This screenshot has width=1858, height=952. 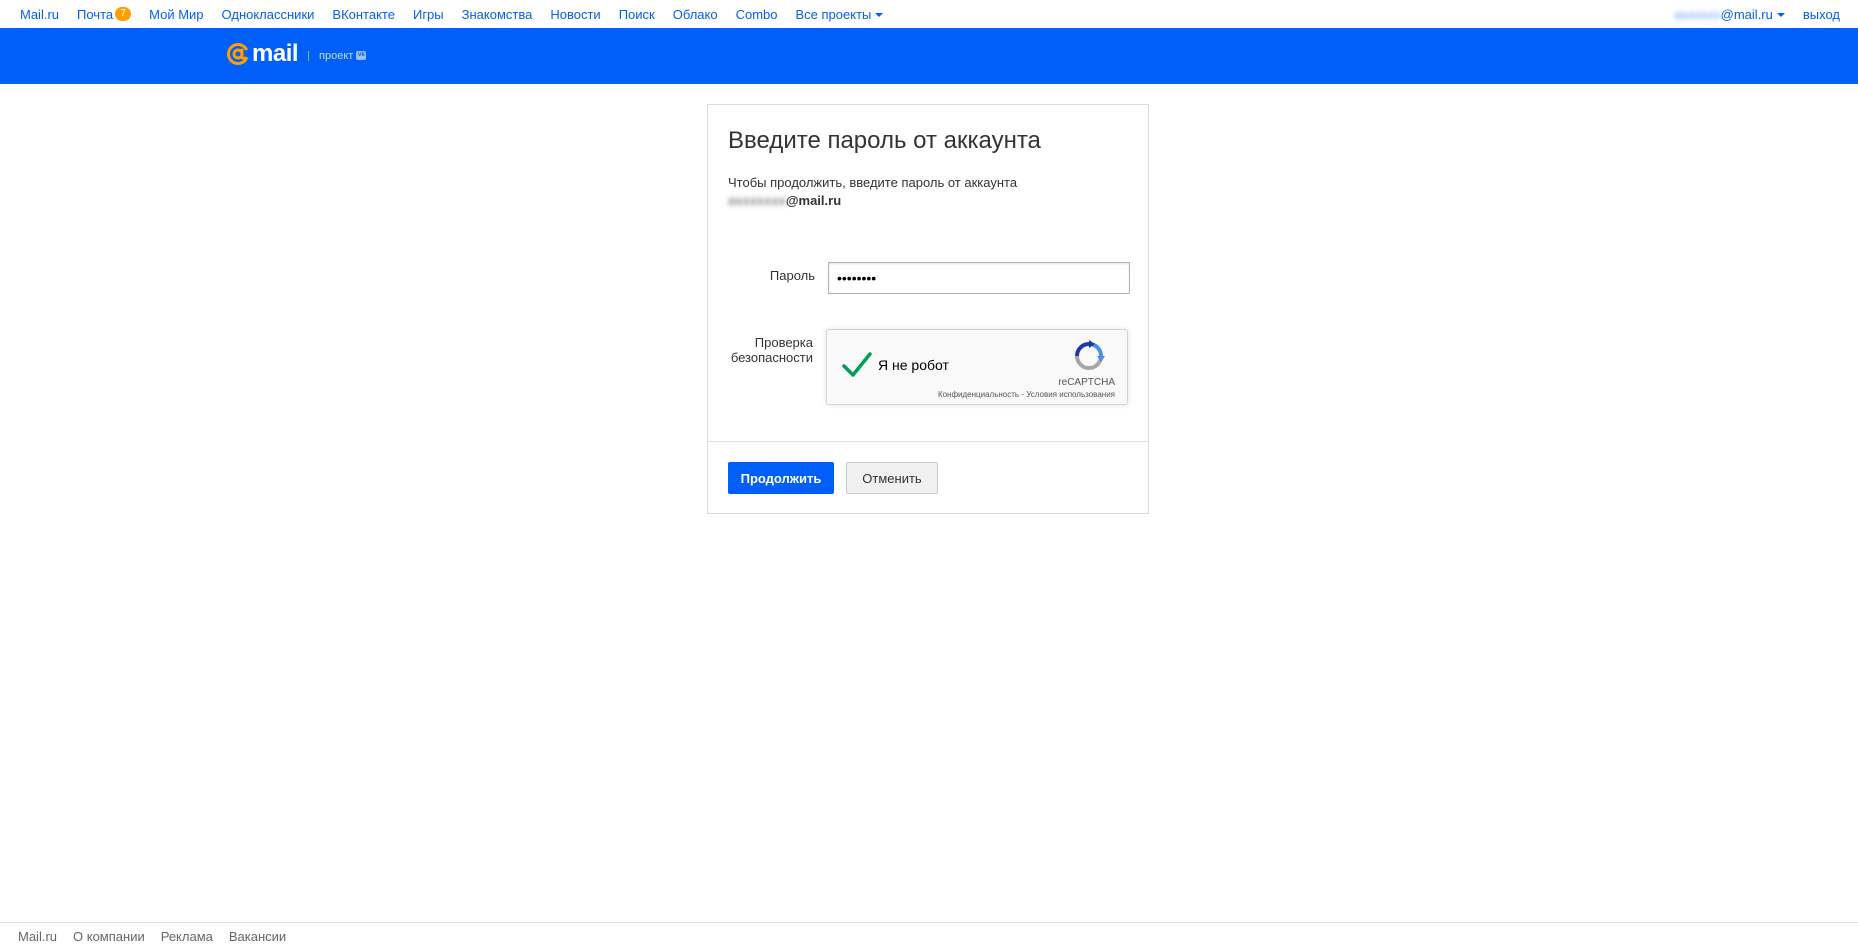 I want to click on project-label: проект vk, so click(x=343, y=55).